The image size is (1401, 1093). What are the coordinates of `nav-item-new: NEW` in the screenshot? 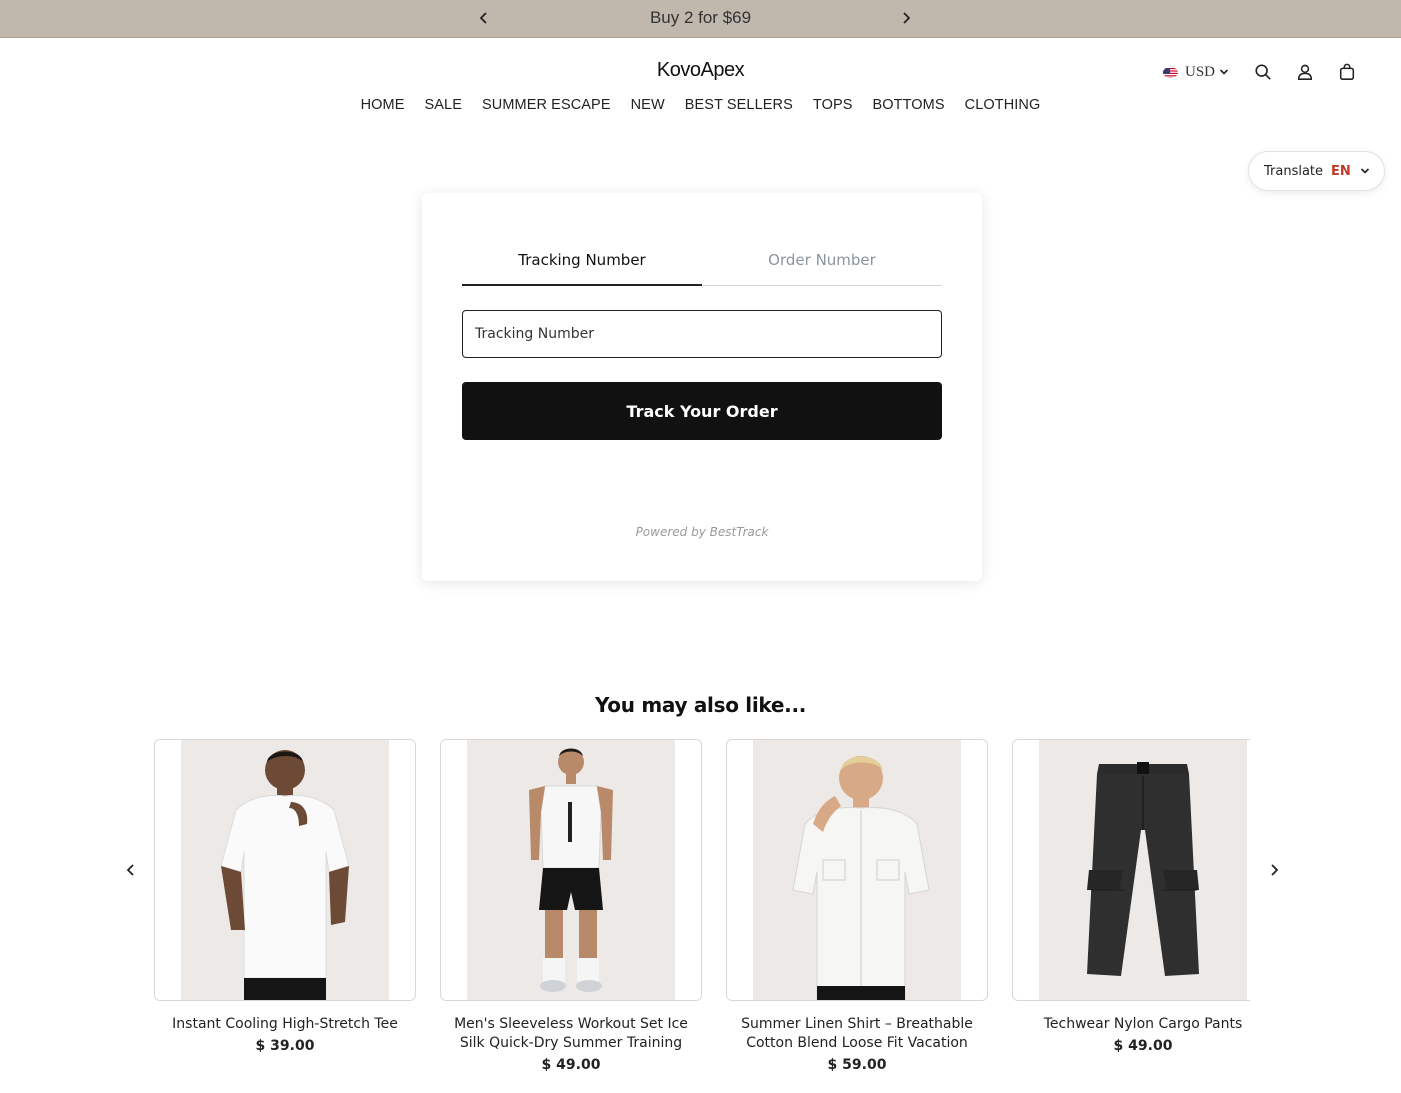 It's located at (648, 105).